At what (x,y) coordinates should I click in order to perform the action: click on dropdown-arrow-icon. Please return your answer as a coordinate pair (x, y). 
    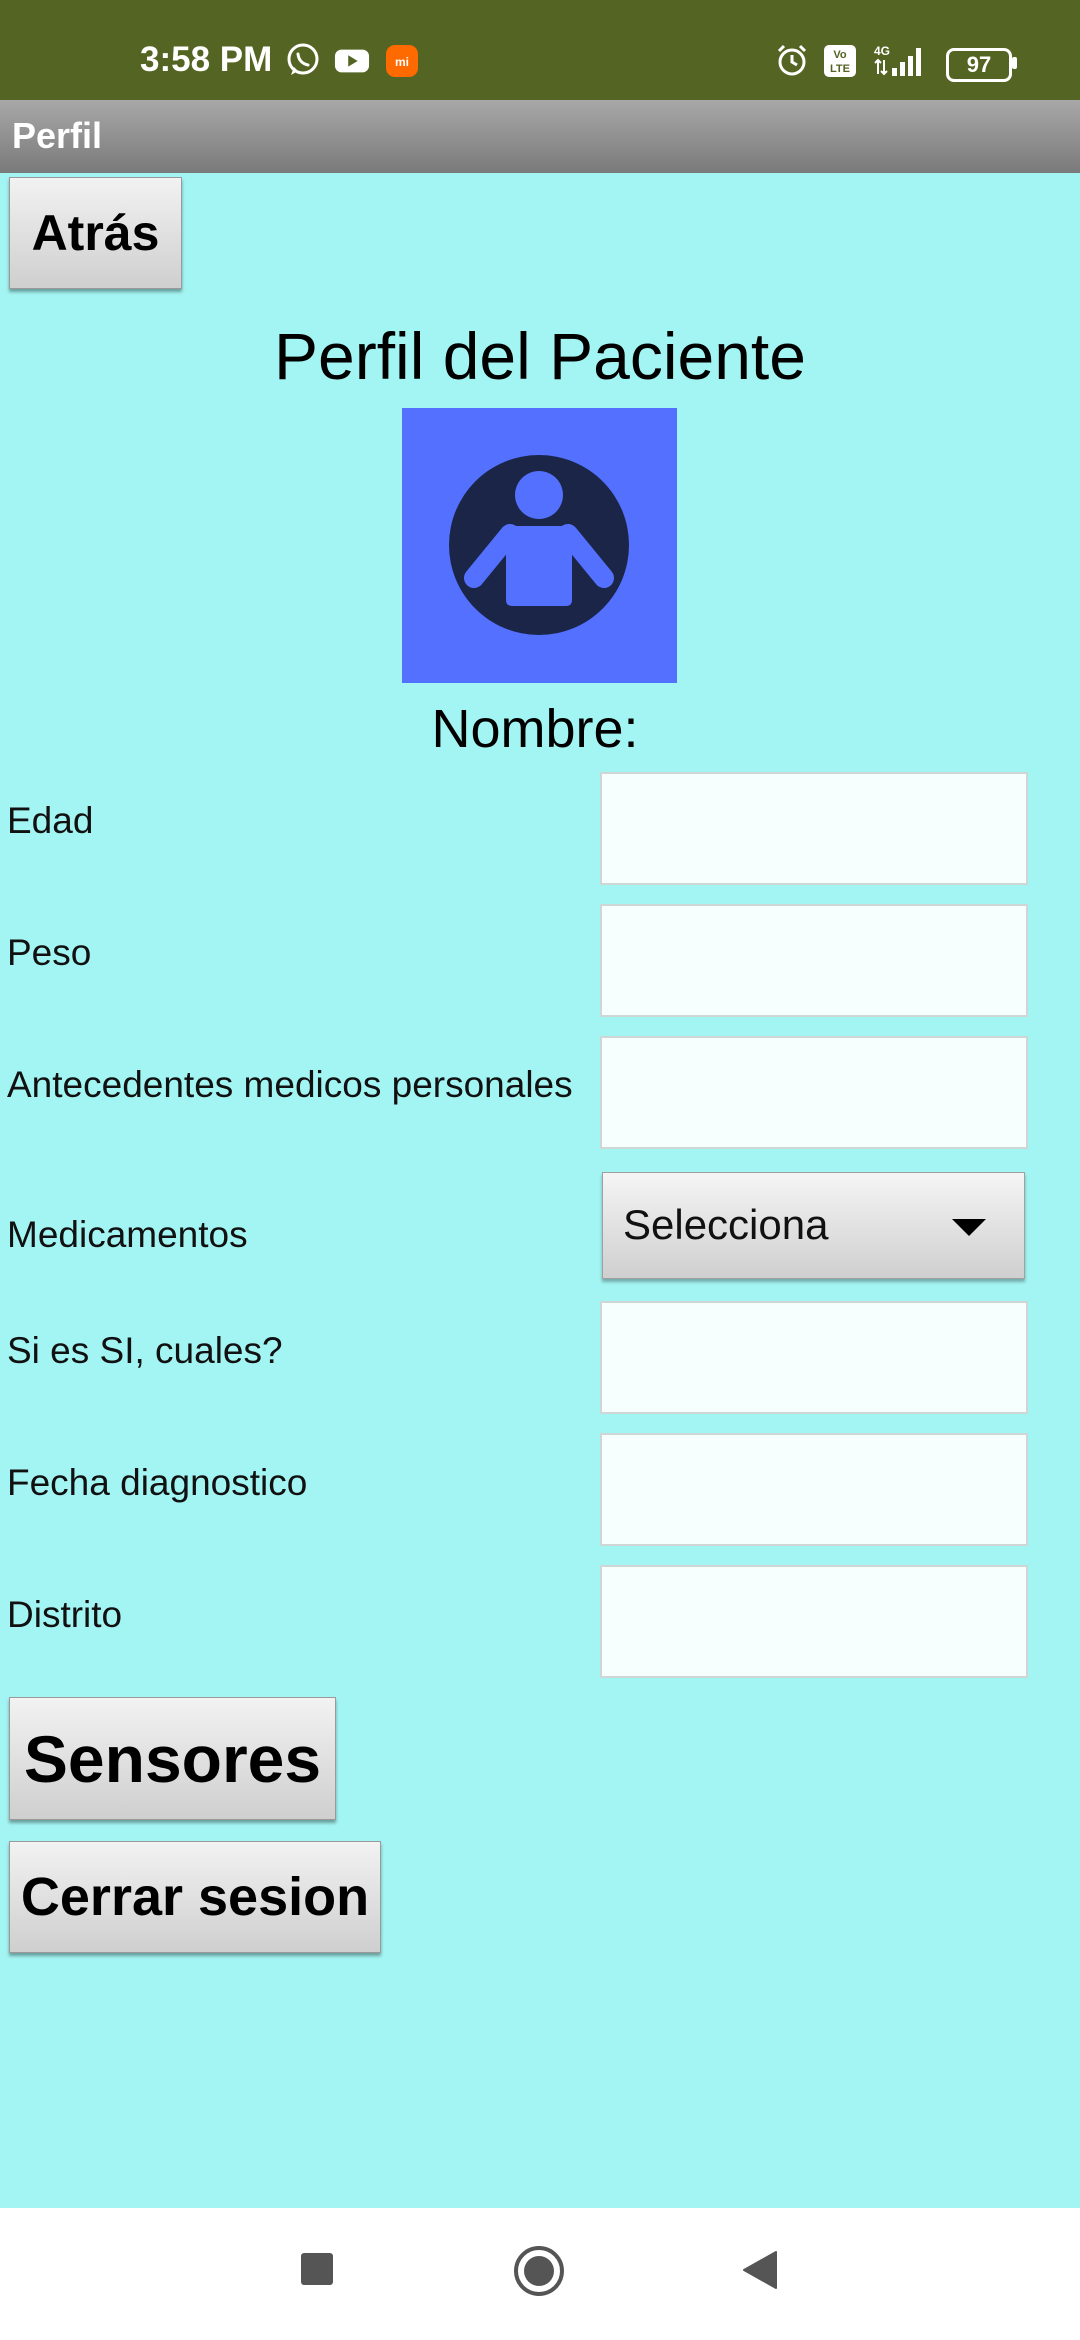
    Looking at the image, I should click on (969, 1227).